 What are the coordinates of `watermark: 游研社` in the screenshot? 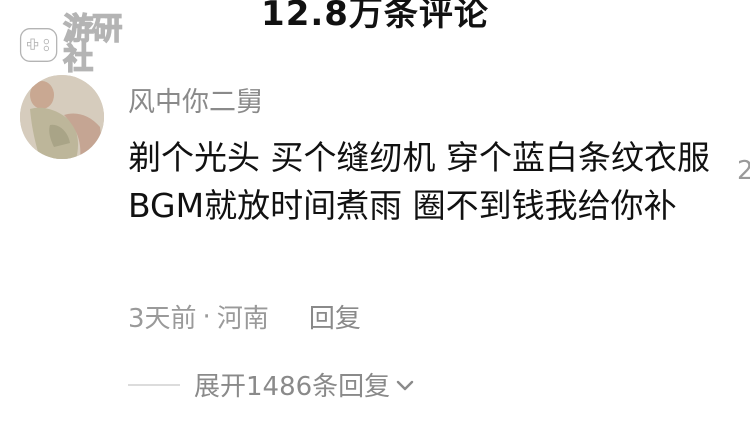 It's located at (78, 44).